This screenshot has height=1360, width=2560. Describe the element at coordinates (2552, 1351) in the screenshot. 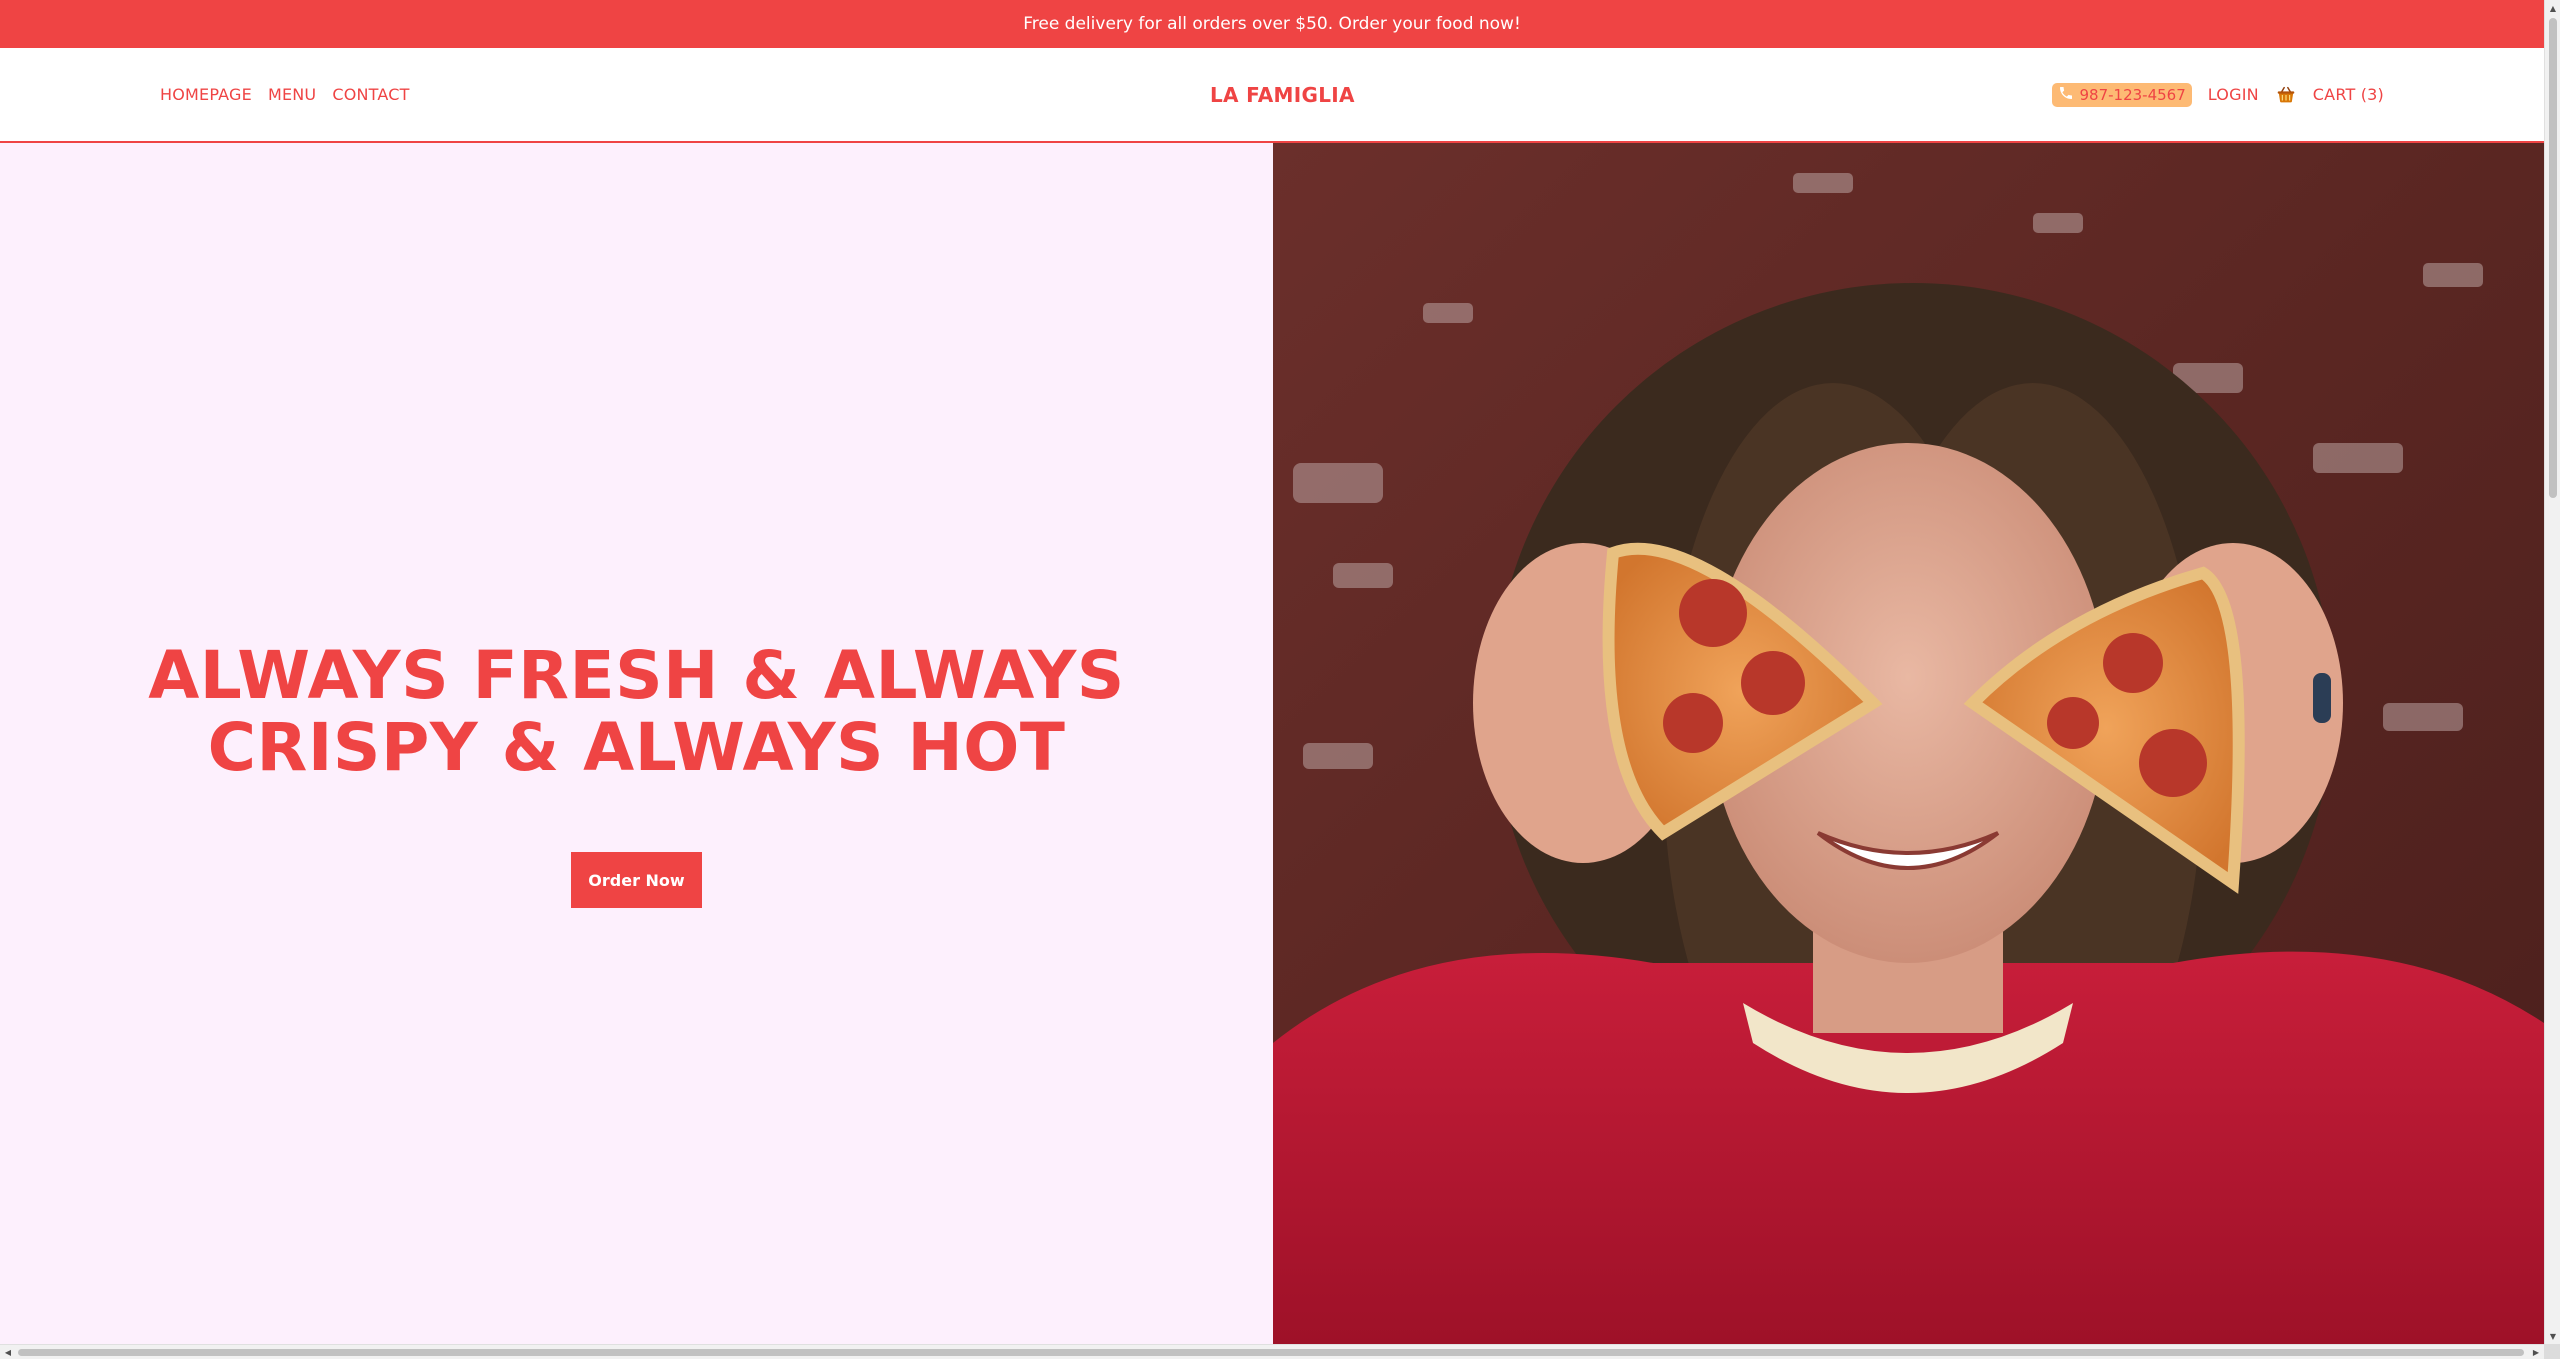

I see `scrollbar-corner` at that location.